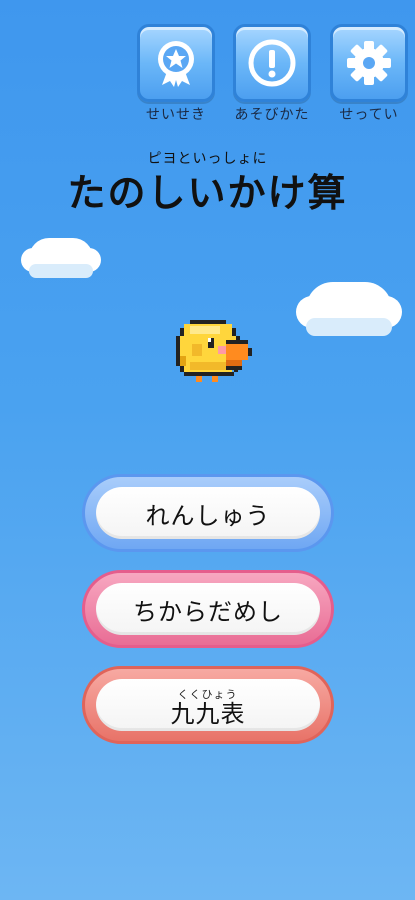  Describe the element at coordinates (369, 115) in the screenshot. I see `settings-label: せってい` at that location.